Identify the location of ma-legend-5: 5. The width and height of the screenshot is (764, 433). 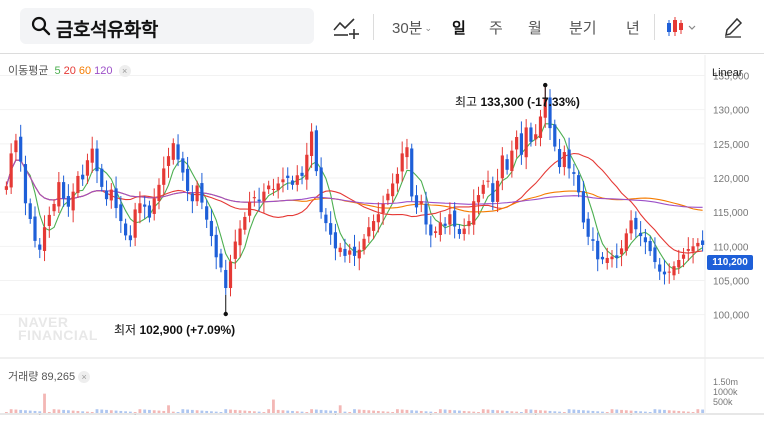
(58, 71).